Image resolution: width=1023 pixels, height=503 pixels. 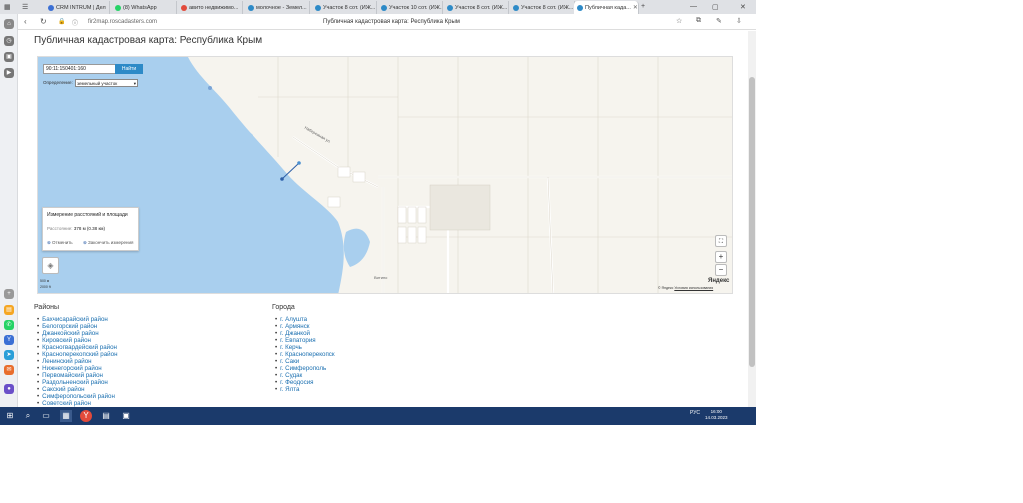 I want to click on windows-taskbar: ⊞ ⌕ ▭ ▦ Y ▤ ▣ РУС 16:00 14.03.2023, so click(x=378, y=416).